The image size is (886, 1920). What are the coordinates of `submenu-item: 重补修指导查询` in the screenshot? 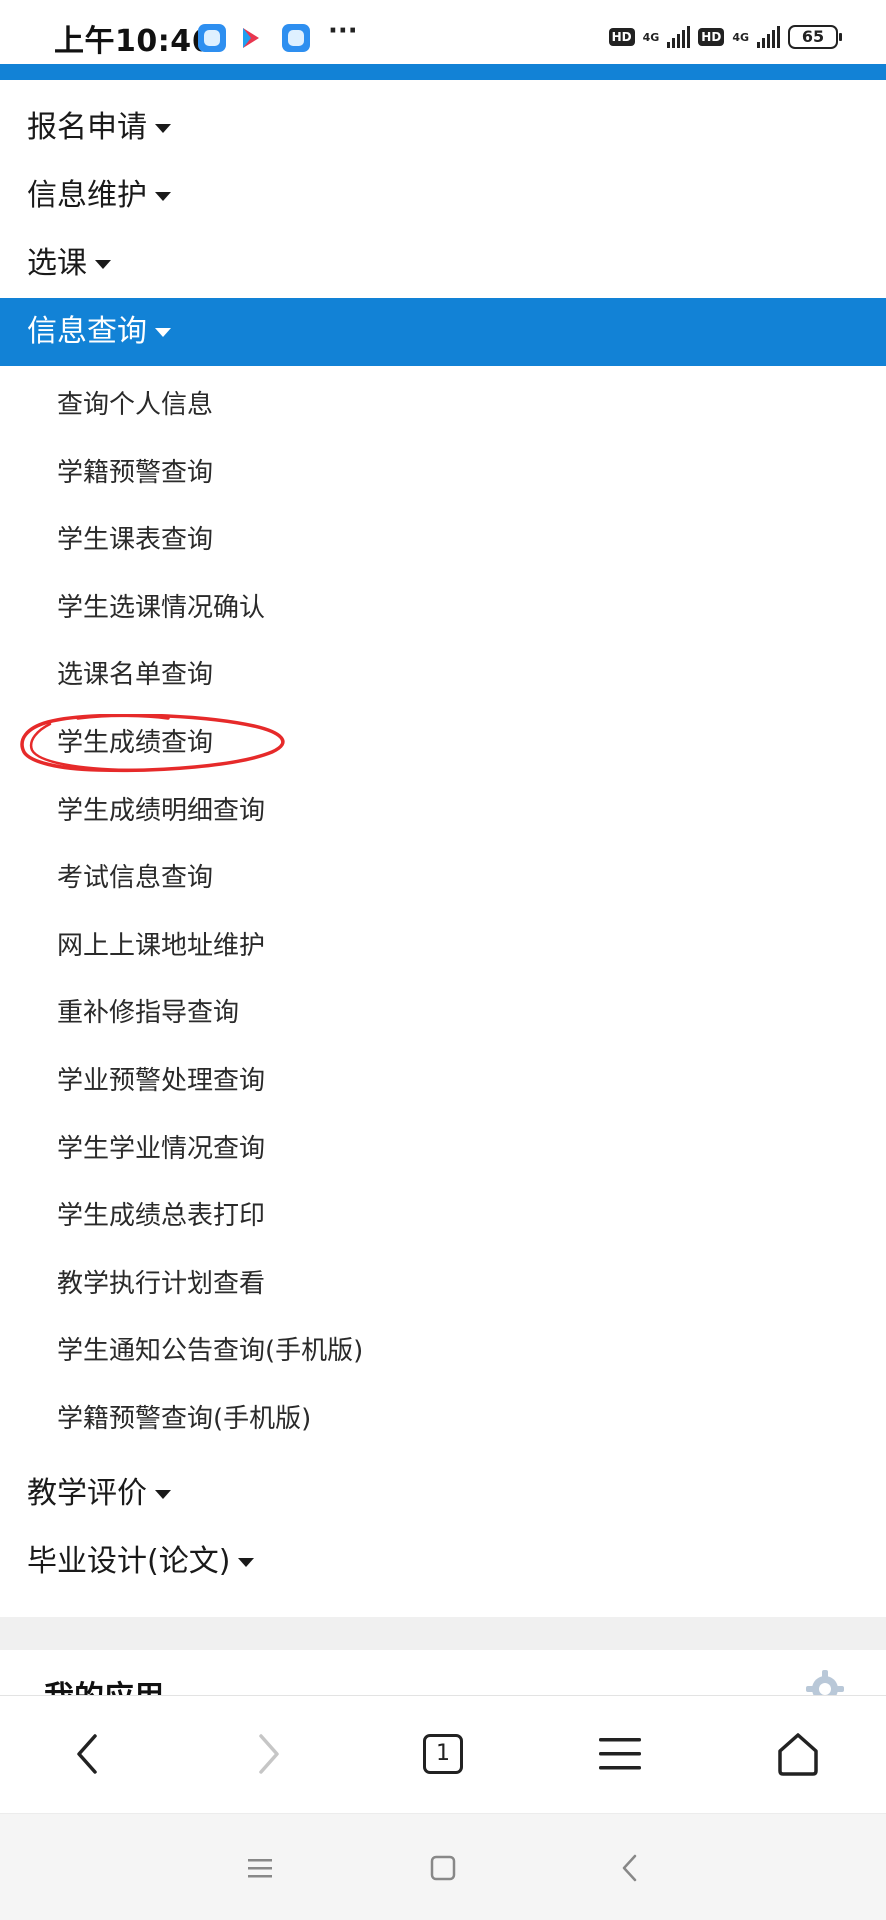 It's located at (443, 1014).